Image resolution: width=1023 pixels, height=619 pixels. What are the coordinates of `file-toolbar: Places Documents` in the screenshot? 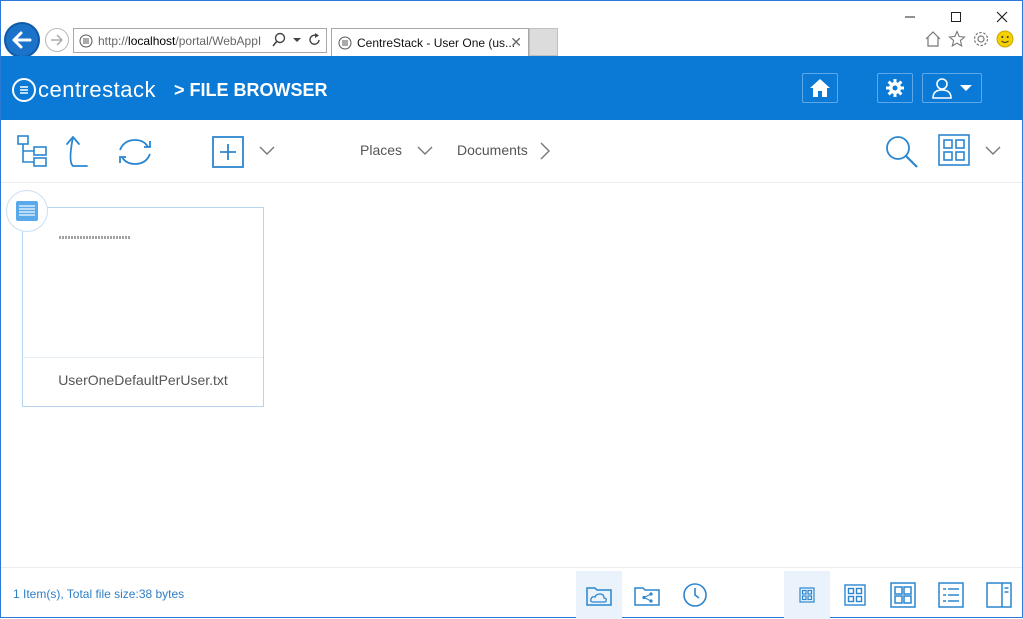 It's located at (511, 151).